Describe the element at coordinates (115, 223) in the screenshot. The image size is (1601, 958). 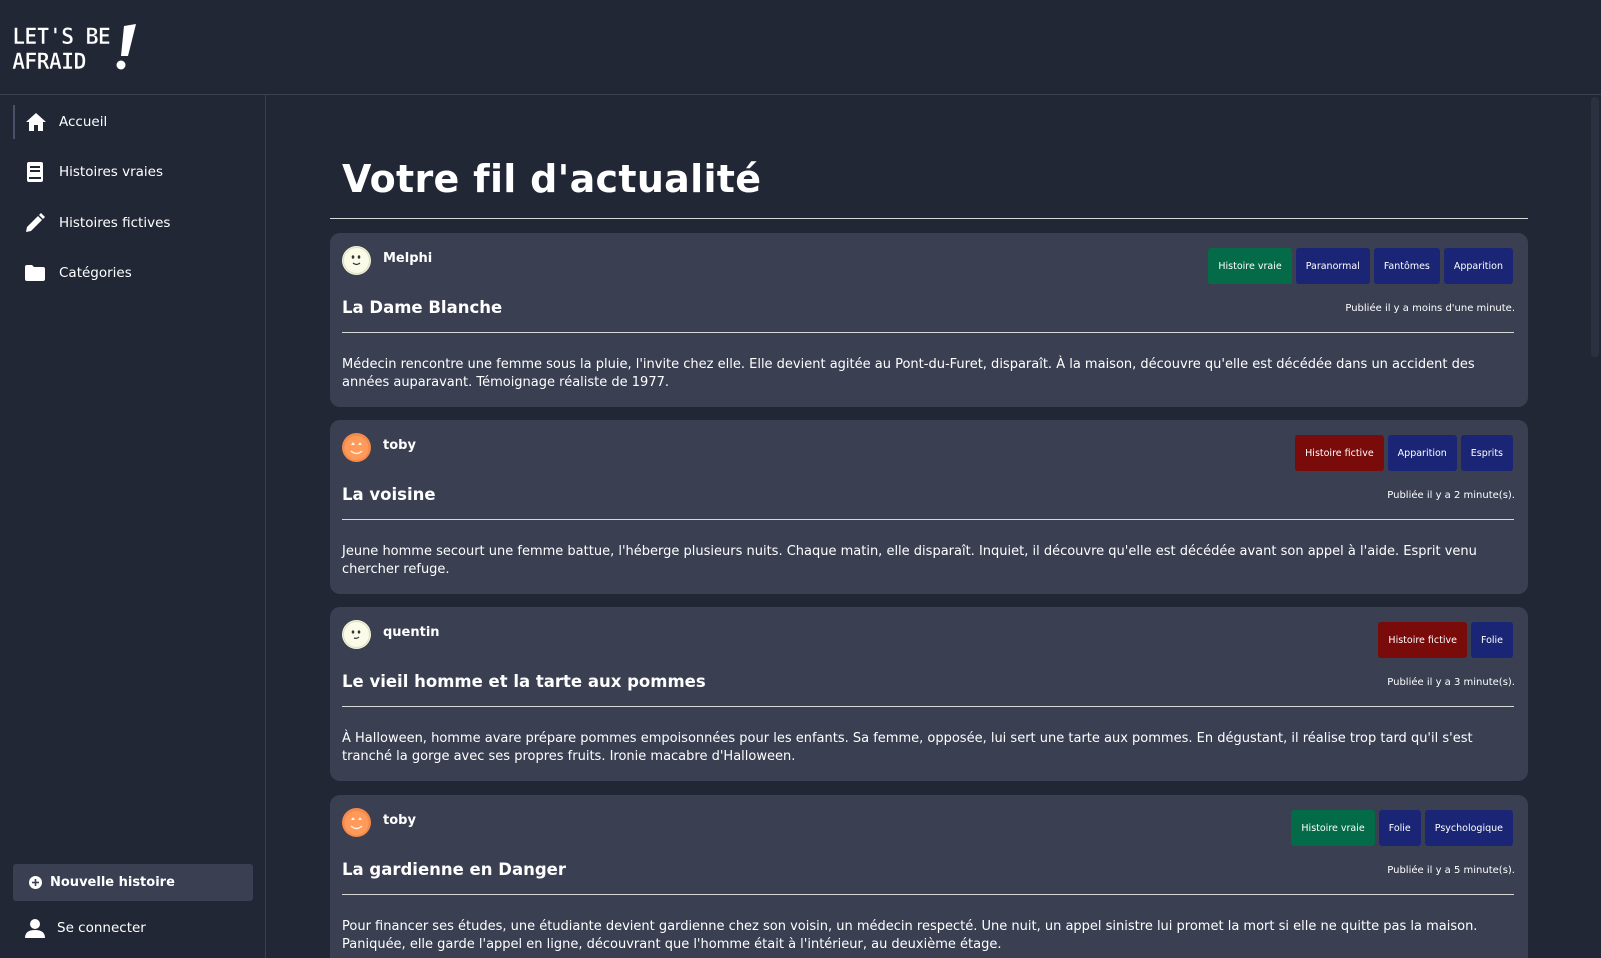
I see `sidebar-item-label: Histoires fictives` at that location.